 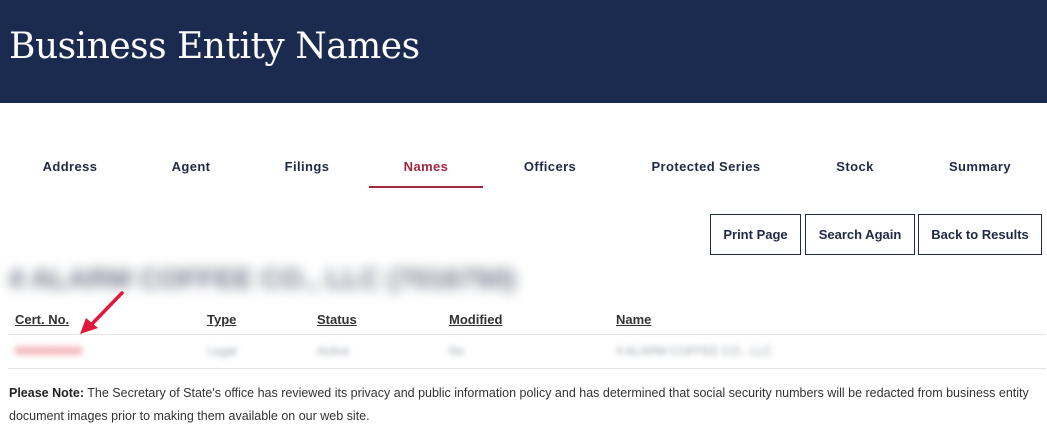 What do you see at coordinates (191, 169) in the screenshot?
I see `tab-agent: Agent` at bounding box center [191, 169].